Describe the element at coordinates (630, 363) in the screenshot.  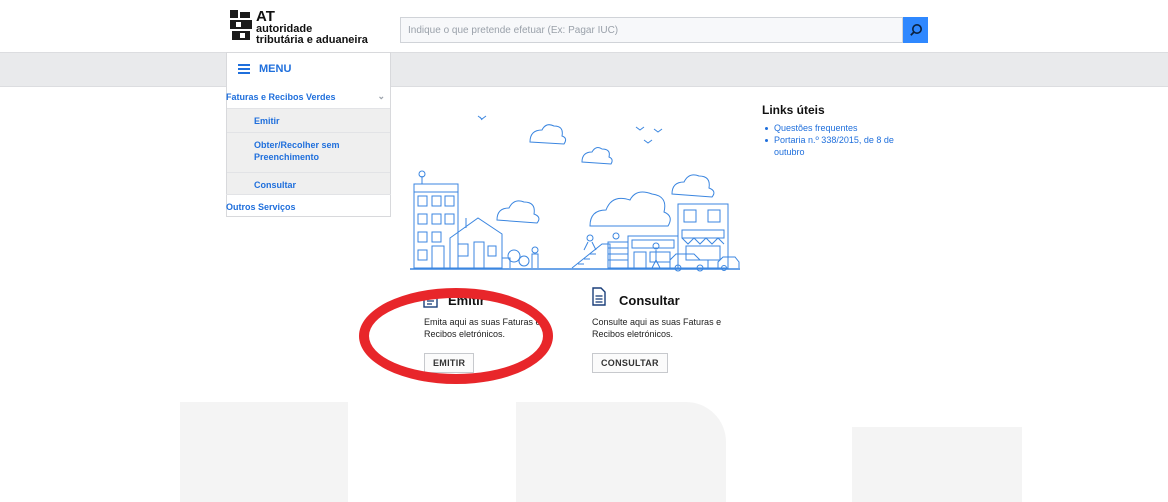
I see `consultar-button: CONSULTAR` at that location.